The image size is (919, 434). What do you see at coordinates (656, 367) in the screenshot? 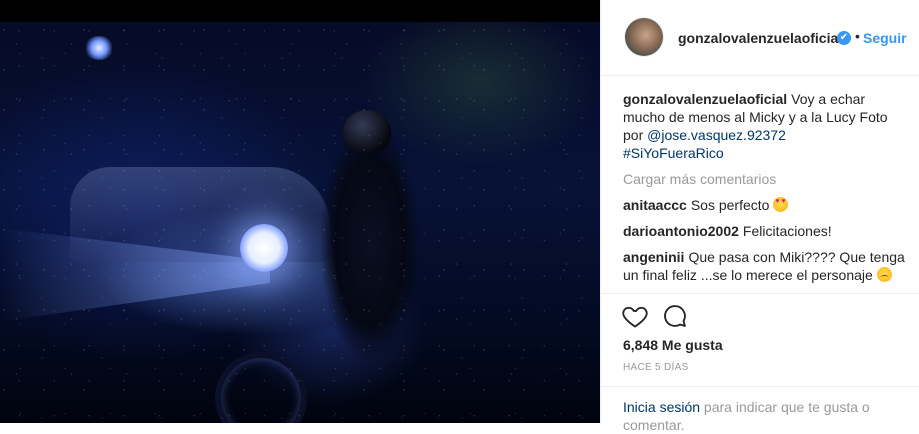
I see `post-timestamp: Hace 5 días` at bounding box center [656, 367].